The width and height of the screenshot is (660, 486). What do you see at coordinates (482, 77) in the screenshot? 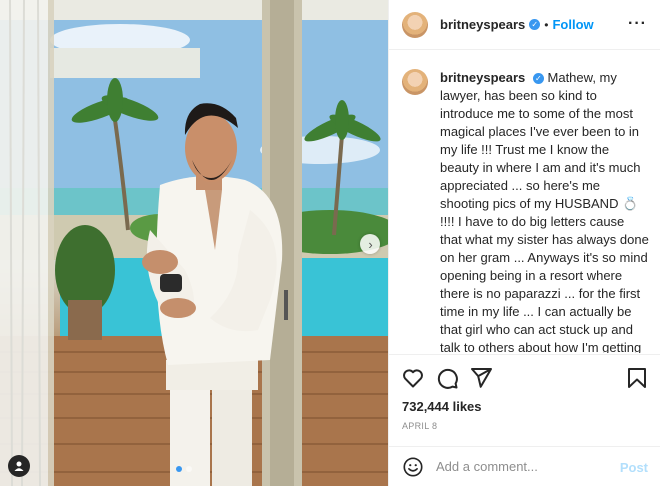
I see `caption-username: britneyspears` at bounding box center [482, 77].